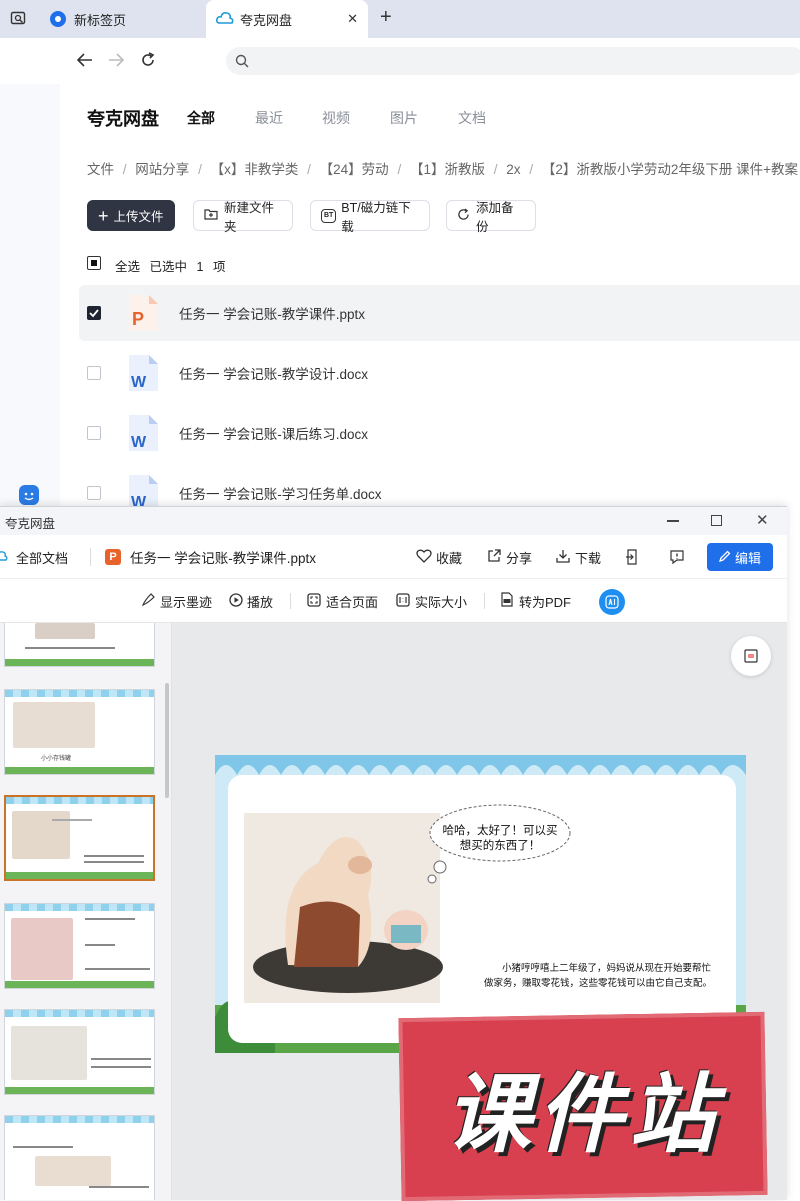 This screenshot has height=1201, width=800. What do you see at coordinates (79, 838) in the screenshot?
I see `slide-thumbnail-active` at bounding box center [79, 838].